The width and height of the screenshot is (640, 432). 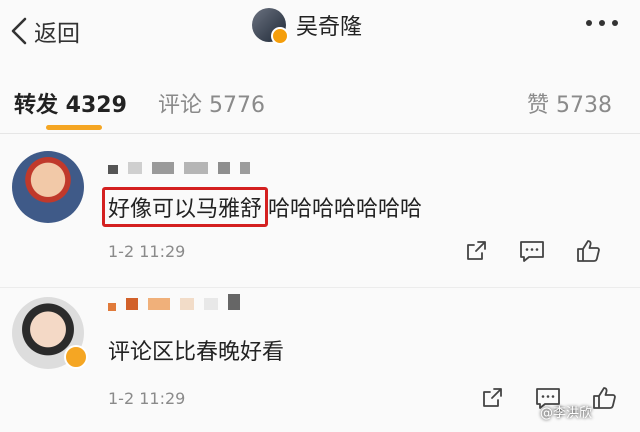 I want to click on back-label: 返回, so click(x=57, y=34).